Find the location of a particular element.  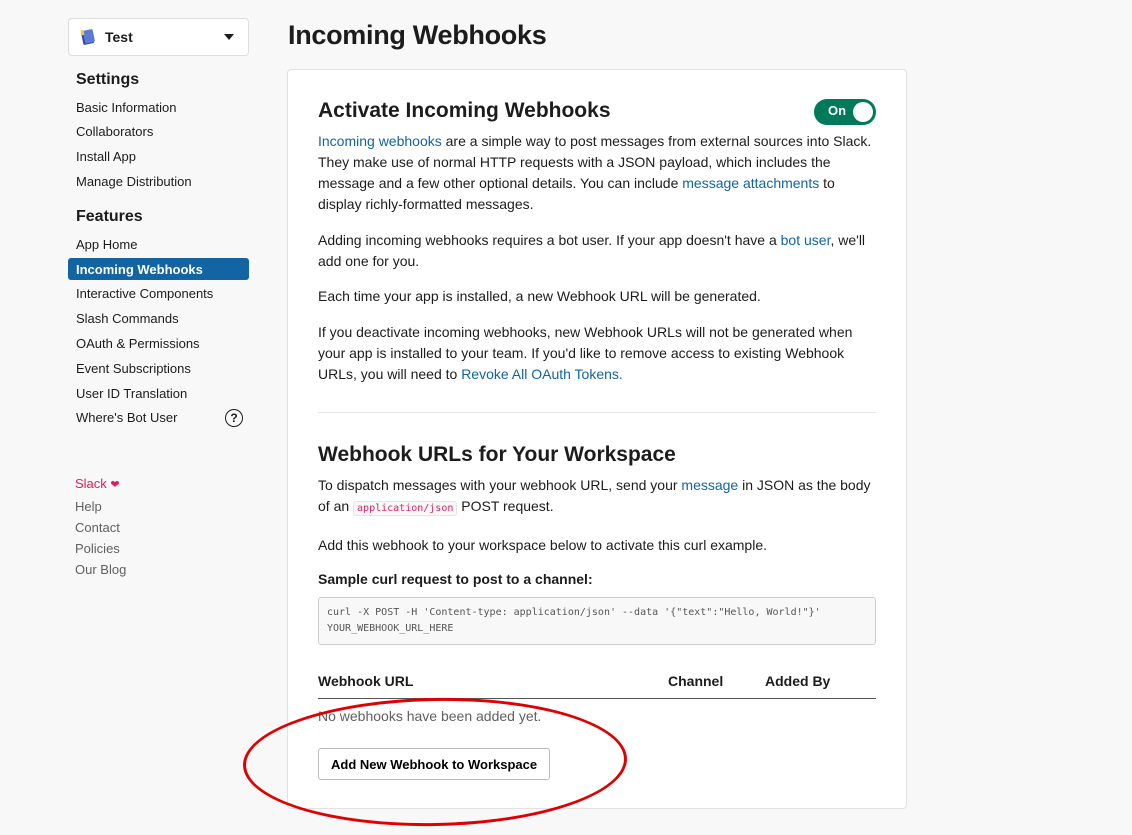

add-new-webhook-button: Add New Webhook to Workspace is located at coordinates (434, 764).